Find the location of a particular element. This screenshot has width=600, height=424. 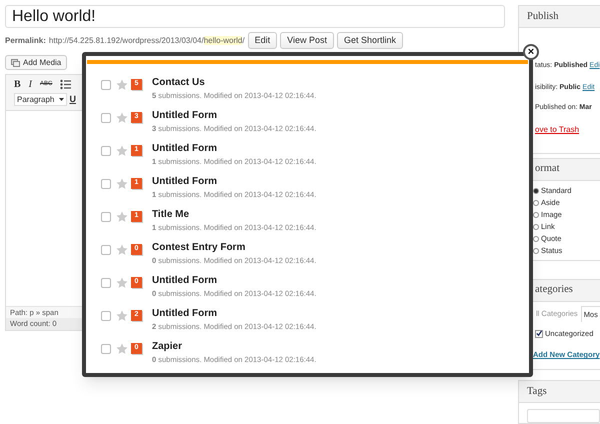

move-to-trash-link: ove to Trash is located at coordinates (557, 129).